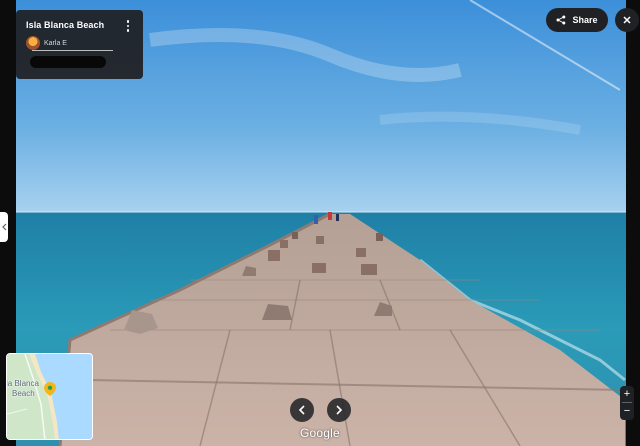 The image size is (640, 446). I want to click on share-icon, so click(561, 20).